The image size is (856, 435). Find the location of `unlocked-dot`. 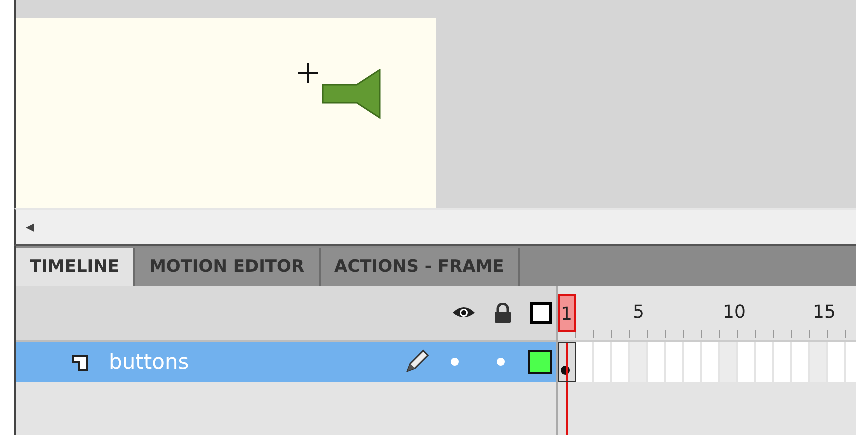

unlocked-dot is located at coordinates (501, 362).